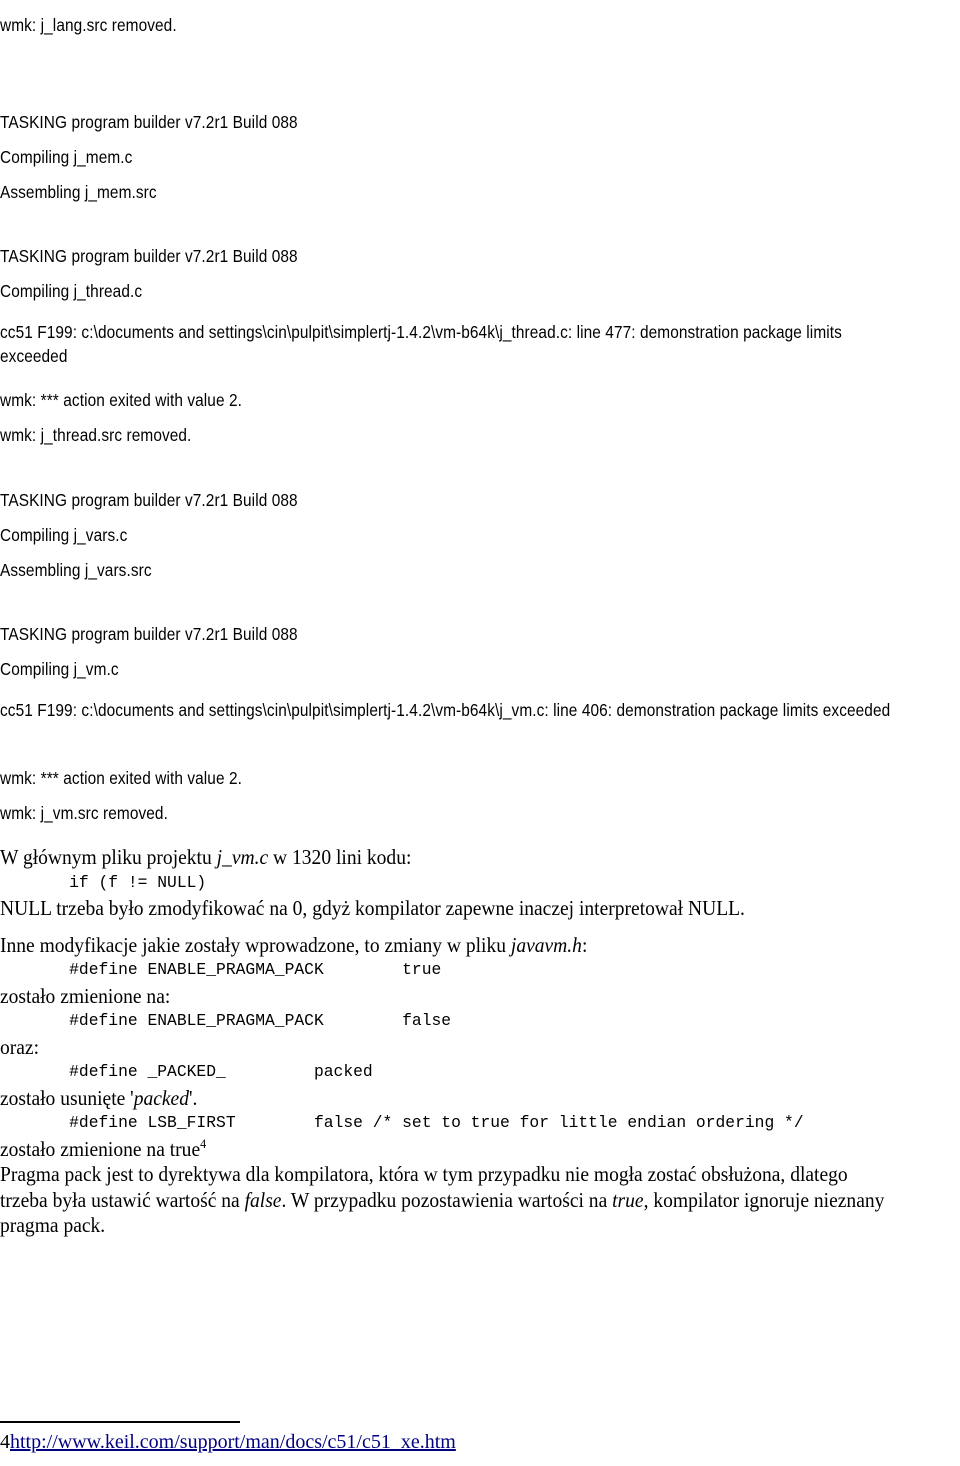  Describe the element at coordinates (480, 669) in the screenshot. I see `console-log-line: Compiling j_vm.c` at that location.